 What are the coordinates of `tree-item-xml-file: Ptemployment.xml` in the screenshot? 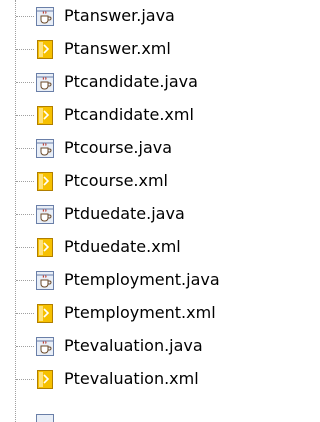 It's located at (135, 313).